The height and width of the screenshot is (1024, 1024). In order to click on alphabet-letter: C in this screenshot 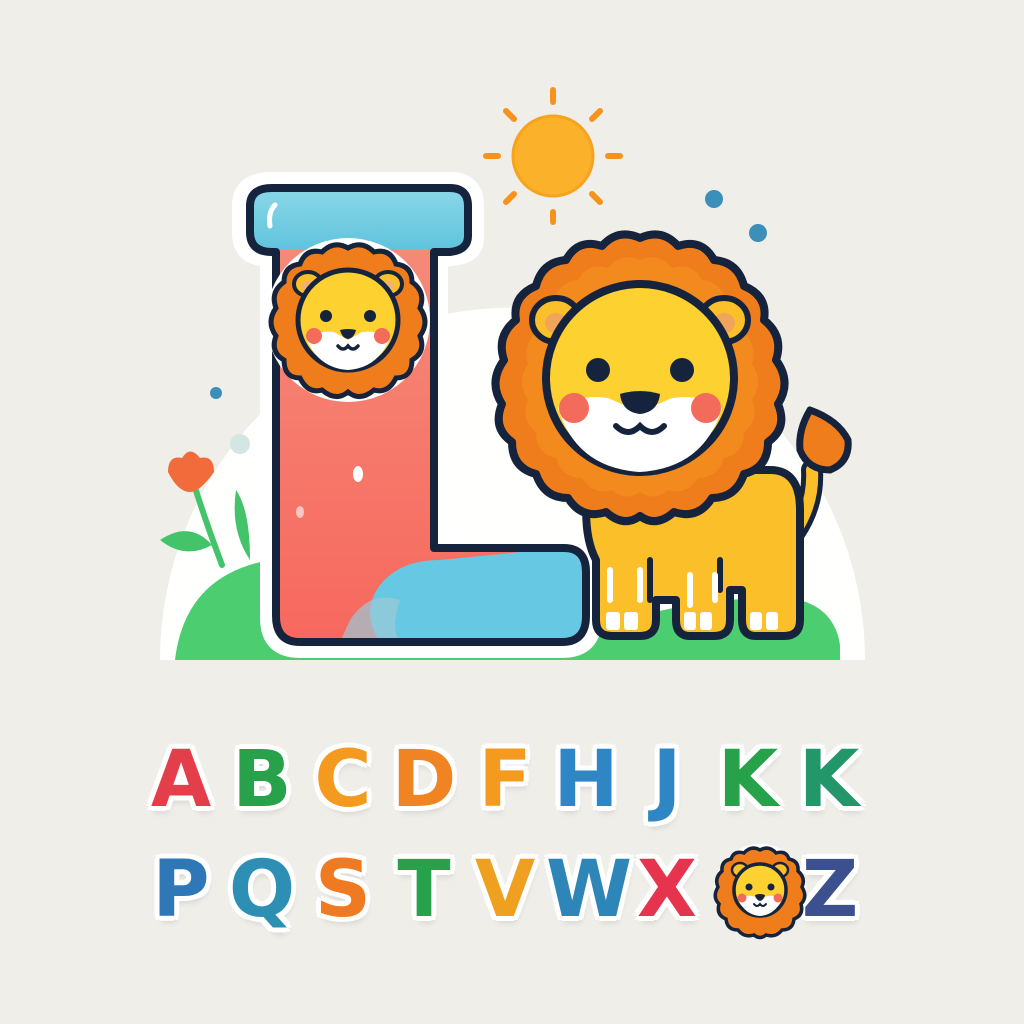, I will do `click(343, 780)`.